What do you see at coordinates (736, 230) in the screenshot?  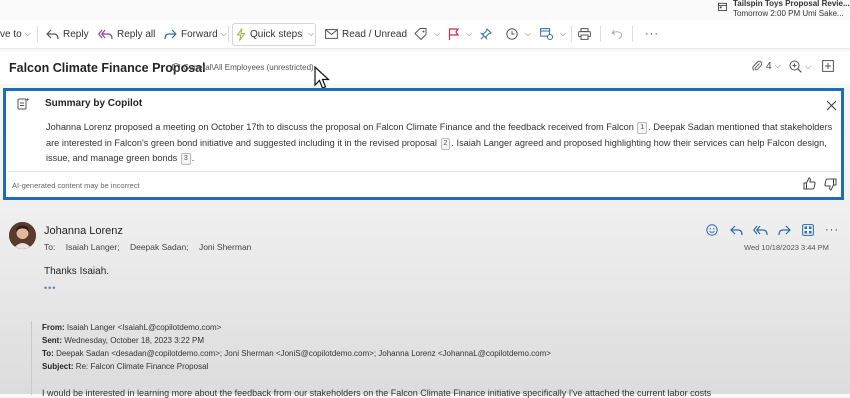 I see `reply-button` at bounding box center [736, 230].